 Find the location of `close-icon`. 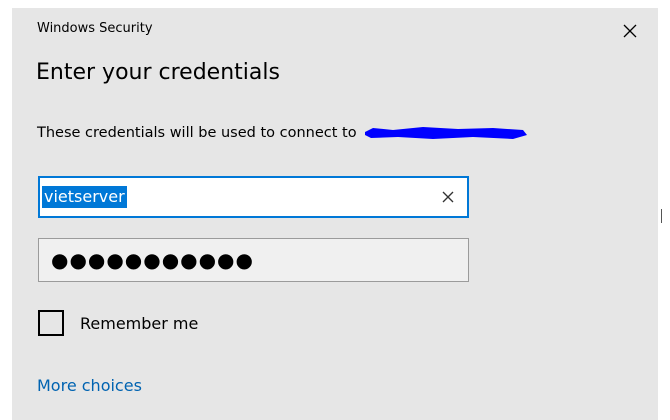

close-icon is located at coordinates (630, 31).